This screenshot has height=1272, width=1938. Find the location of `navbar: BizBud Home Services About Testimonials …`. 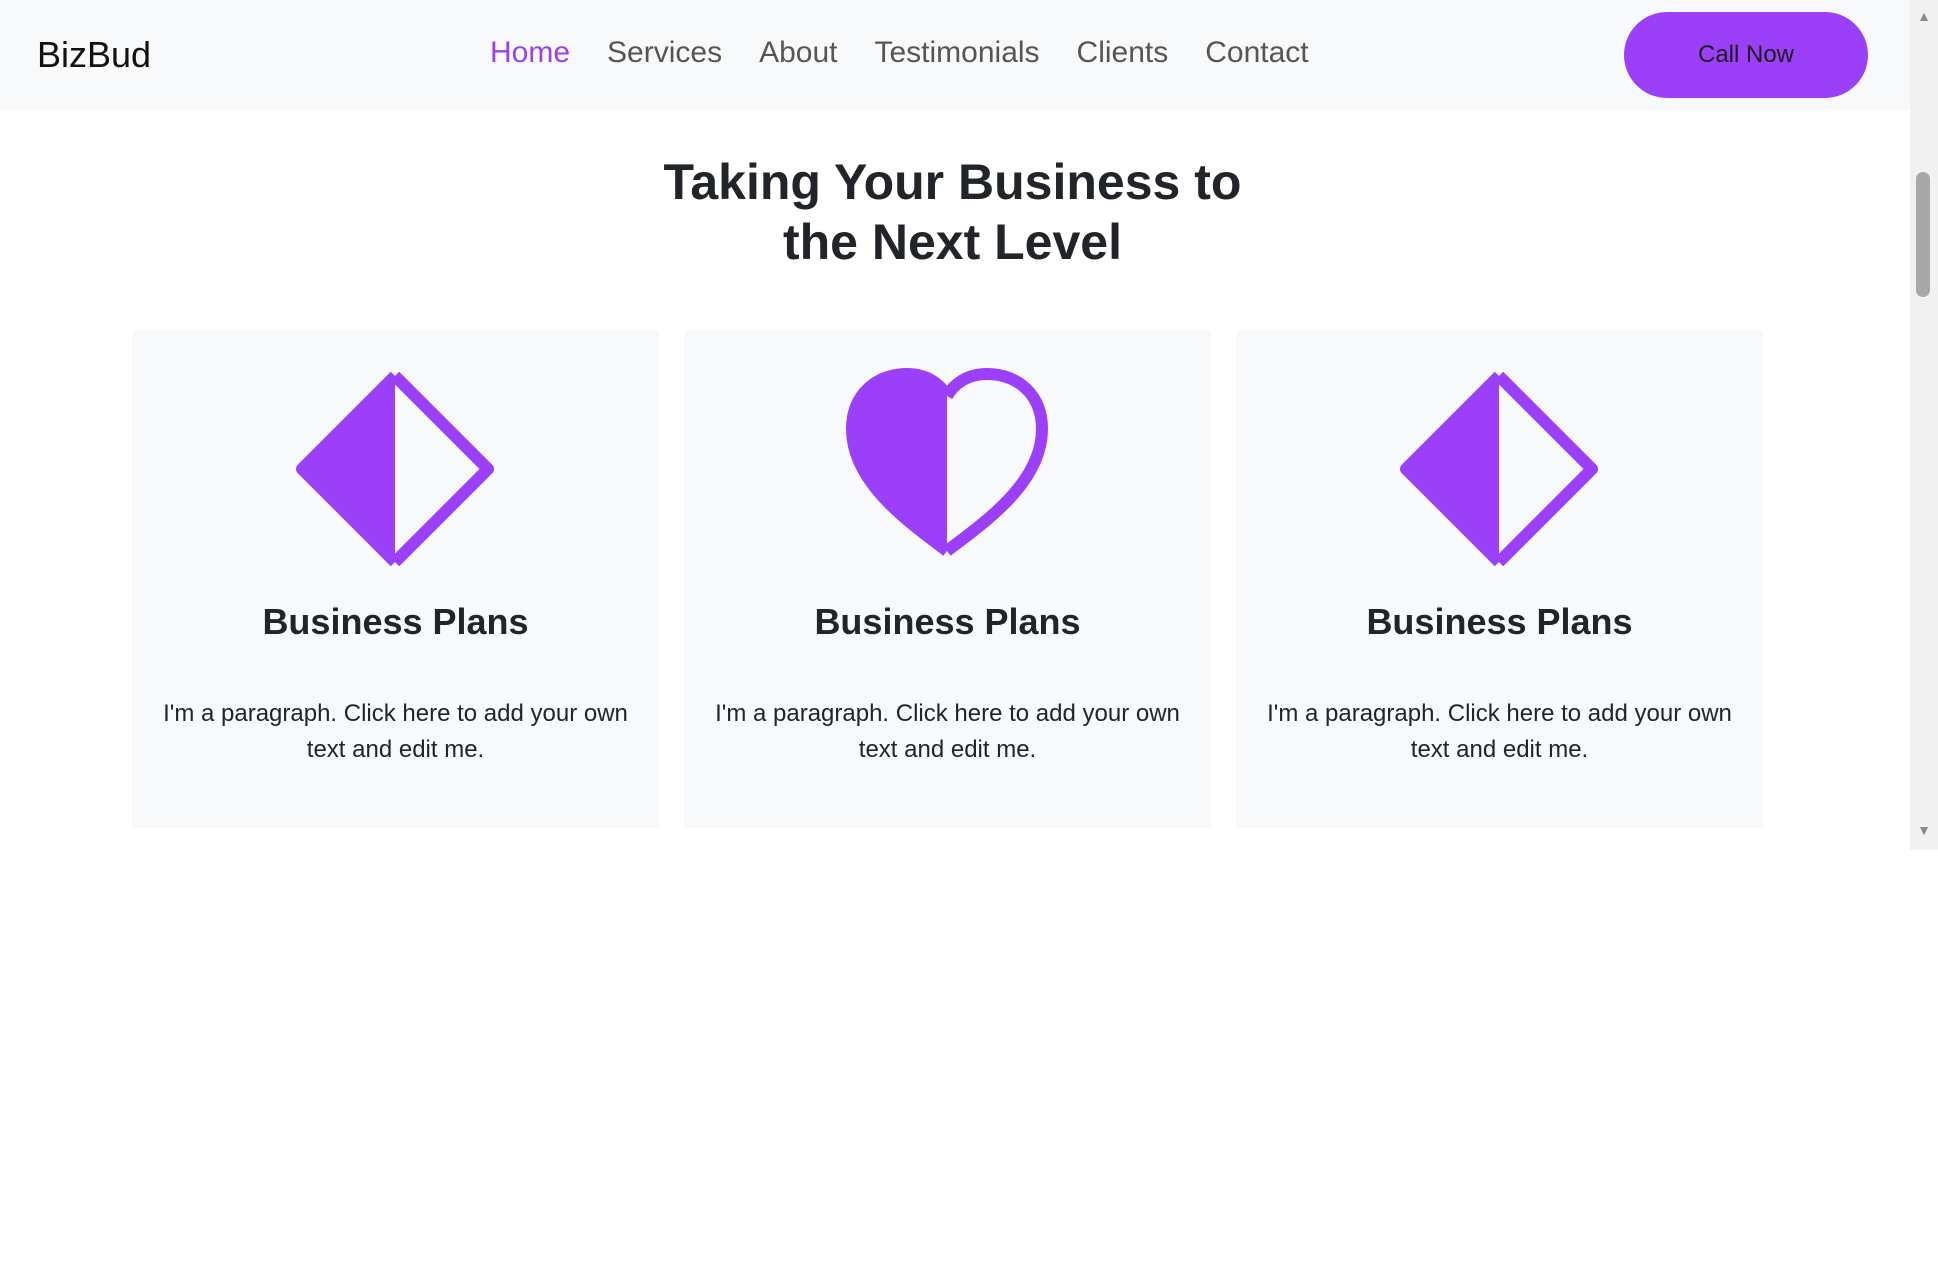

navbar: BizBud Home Services About Testimonials … is located at coordinates (955, 55).